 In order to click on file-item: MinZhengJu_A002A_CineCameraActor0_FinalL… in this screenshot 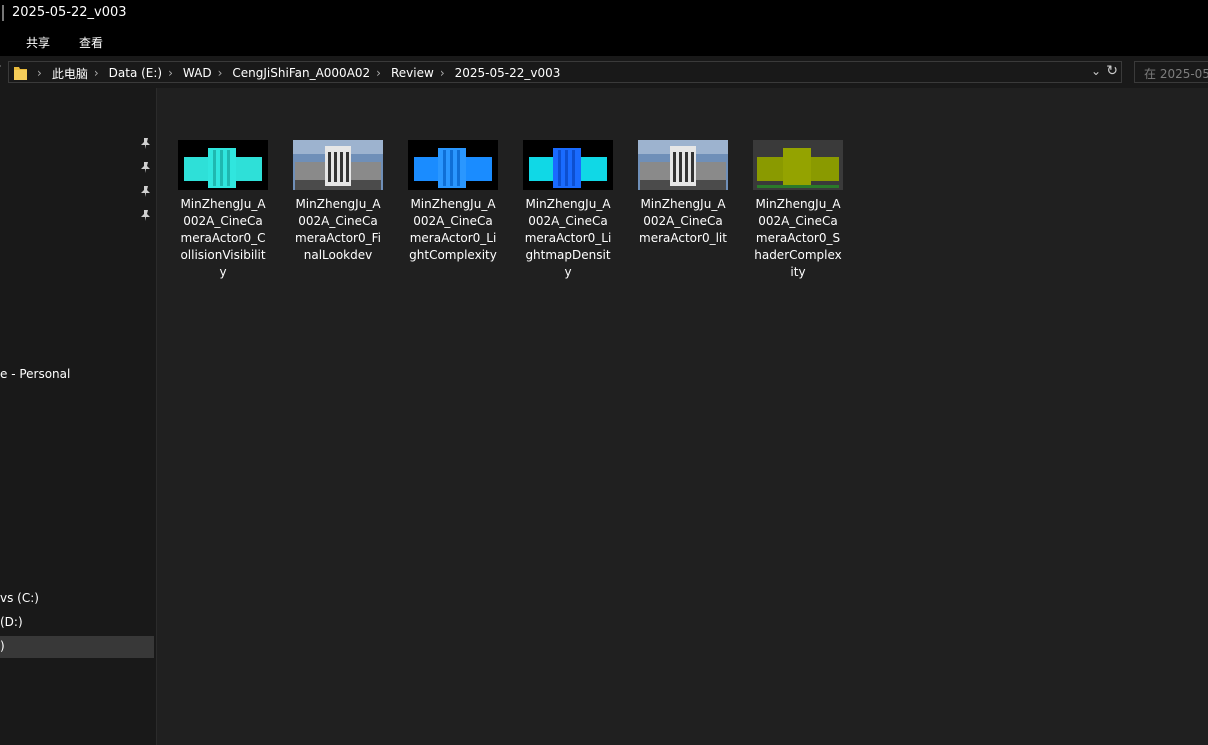, I will do `click(338, 202)`.